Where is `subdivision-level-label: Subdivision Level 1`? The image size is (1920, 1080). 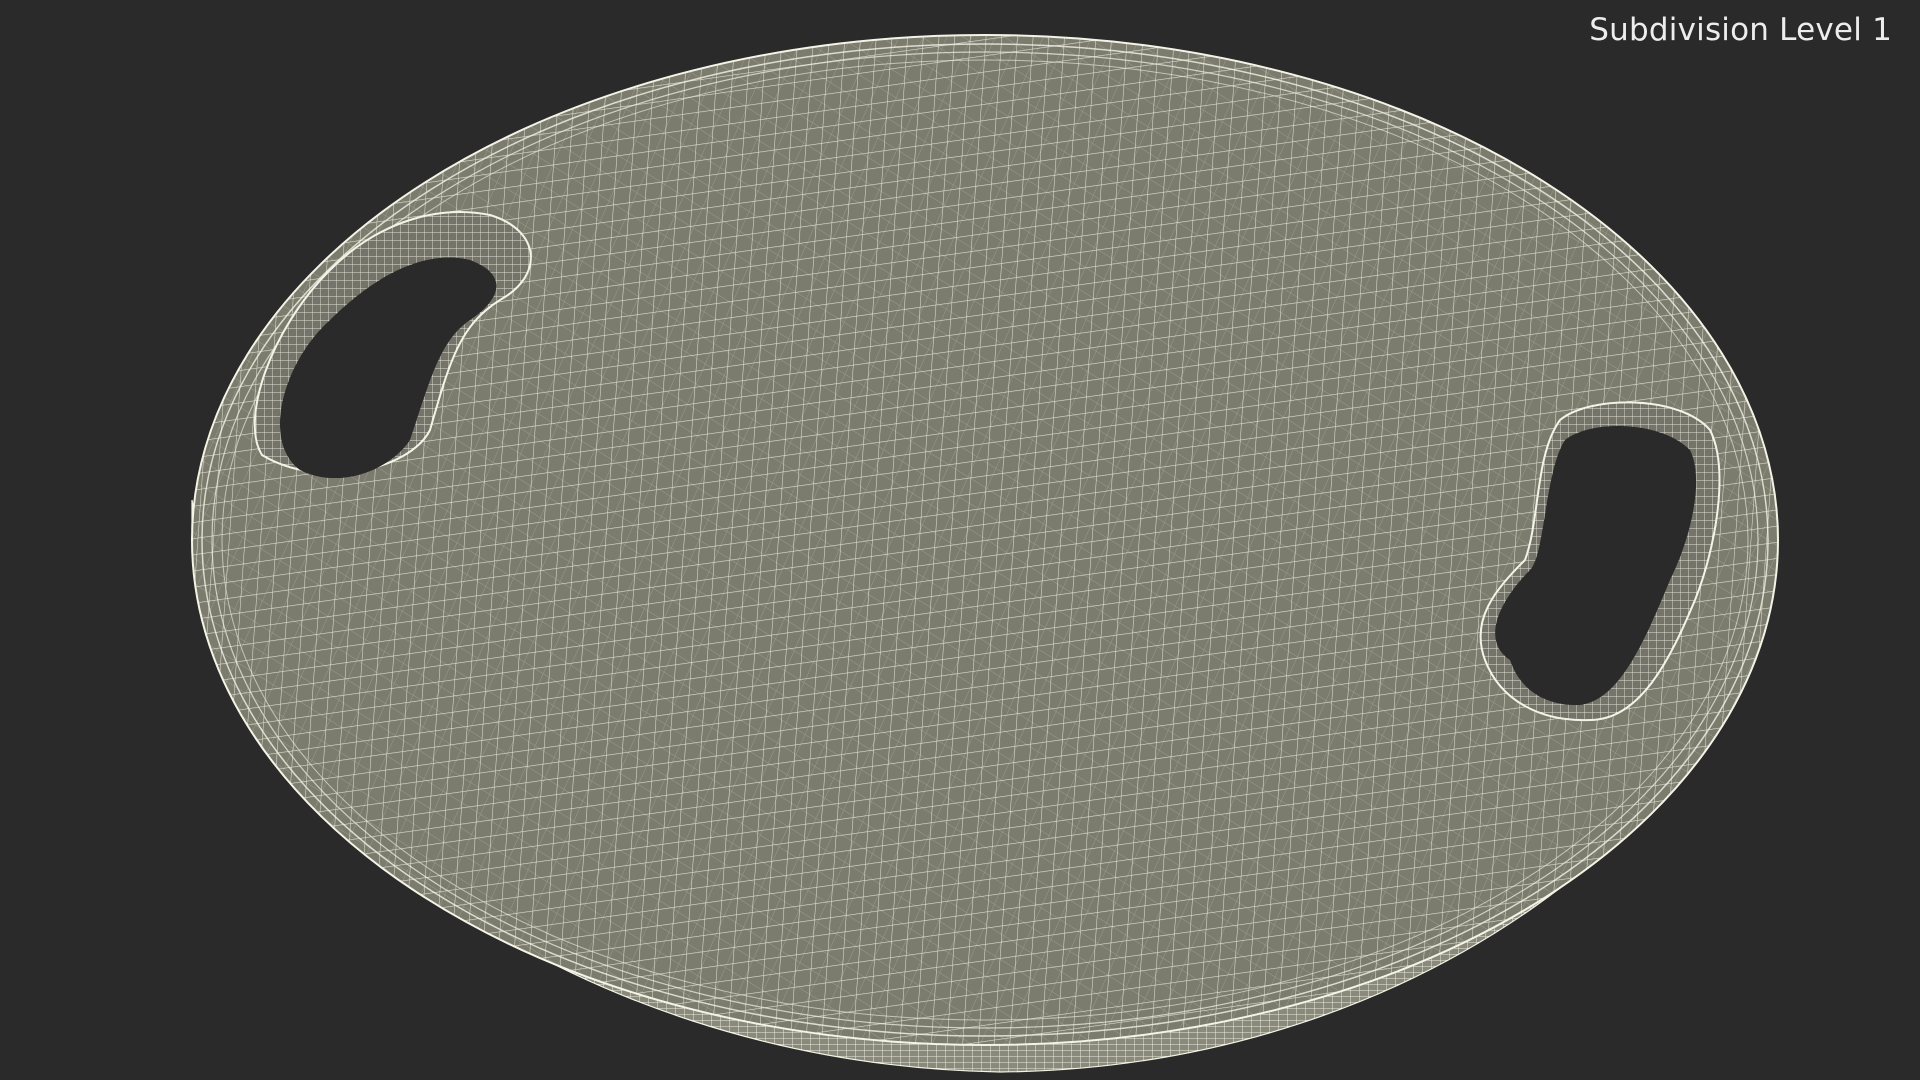
subdivision-level-label: Subdivision Level 1 is located at coordinates (1740, 30).